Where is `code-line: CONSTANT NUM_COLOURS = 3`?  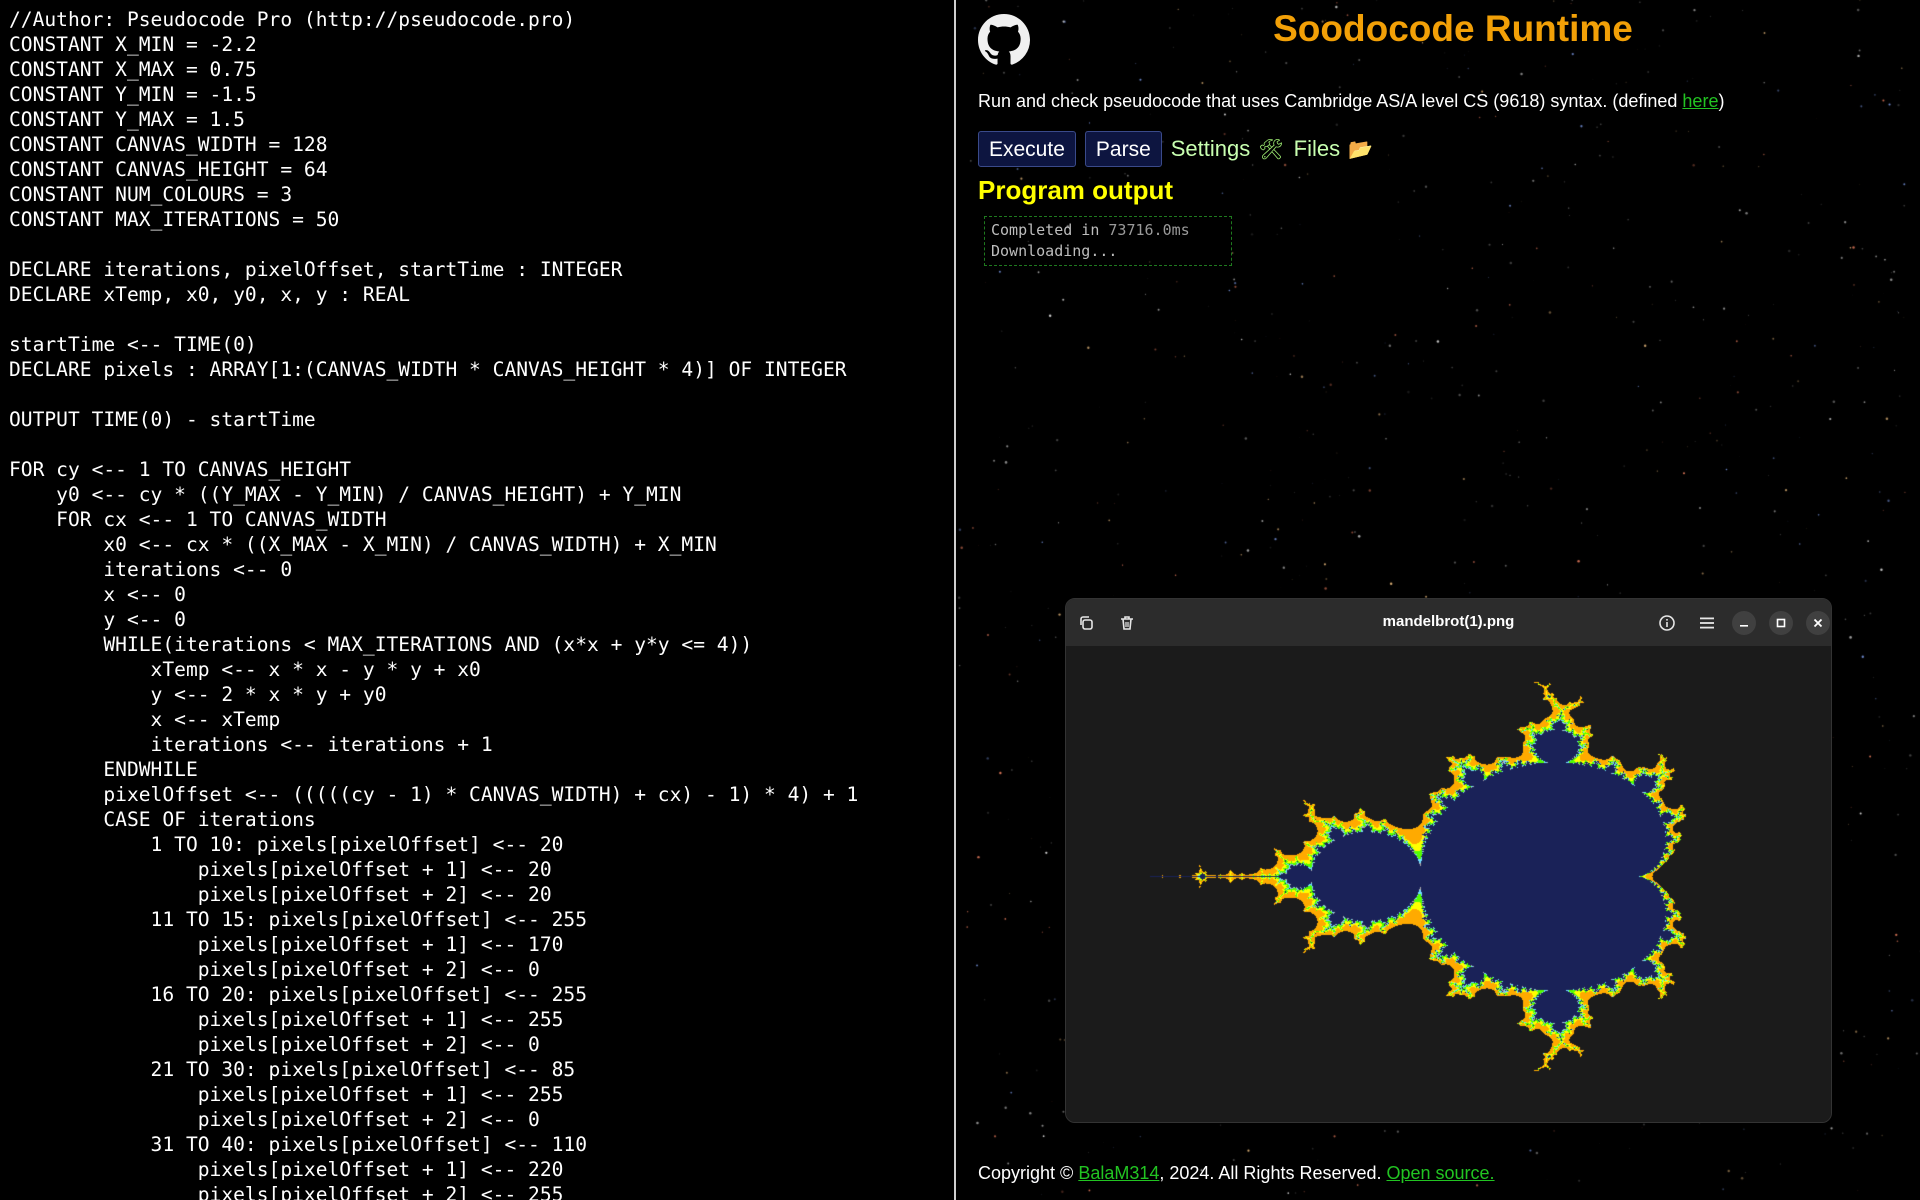 code-line: CONSTANT NUM_COLOURS = 3 is located at coordinates (151, 194).